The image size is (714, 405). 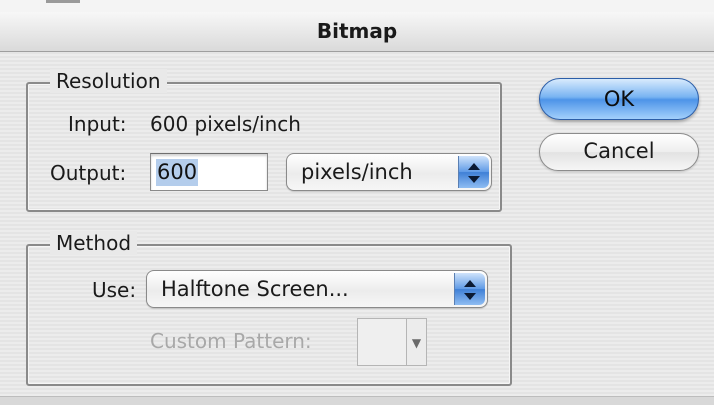 What do you see at coordinates (357, 6) in the screenshot?
I see `background-window-strip` at bounding box center [357, 6].